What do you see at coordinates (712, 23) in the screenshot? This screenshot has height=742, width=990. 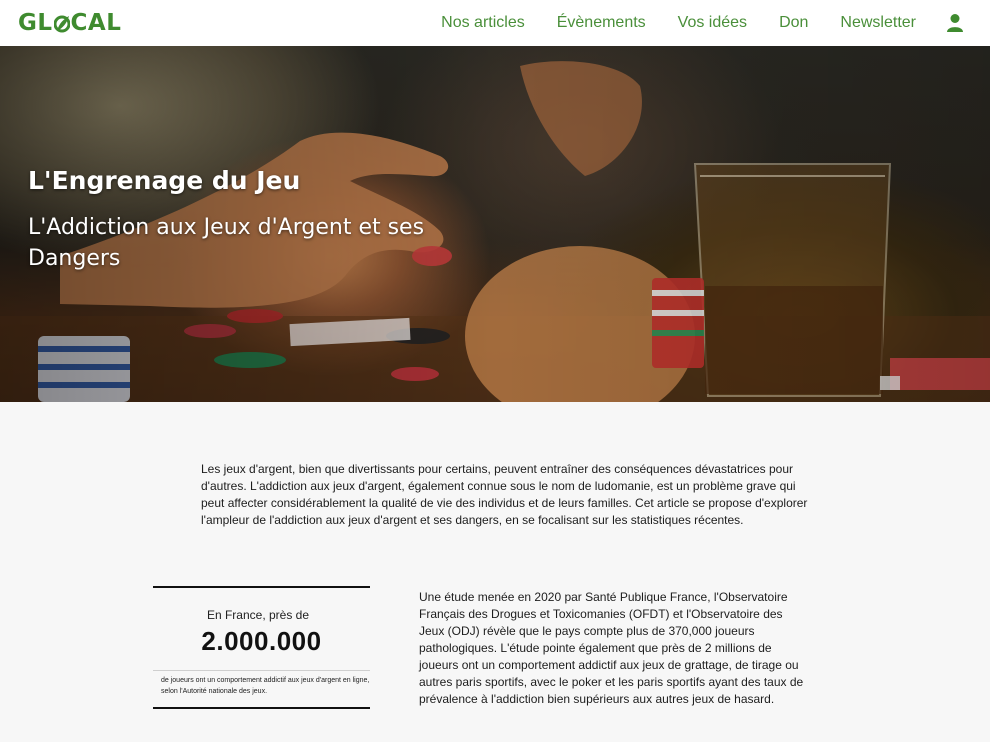 I see `nav-vos-idees: Vos idées` at bounding box center [712, 23].